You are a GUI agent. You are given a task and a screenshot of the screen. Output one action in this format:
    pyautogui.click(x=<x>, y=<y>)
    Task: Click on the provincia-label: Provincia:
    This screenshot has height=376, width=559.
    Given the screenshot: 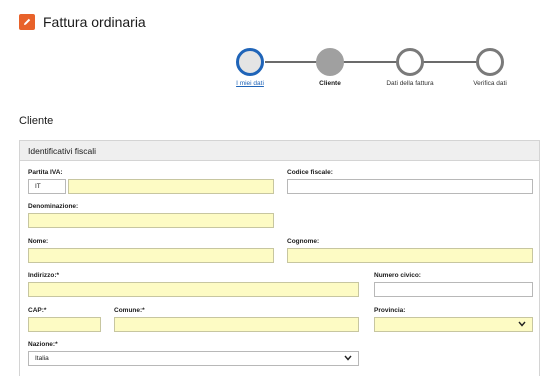 What is the action you would take?
    pyautogui.click(x=390, y=310)
    